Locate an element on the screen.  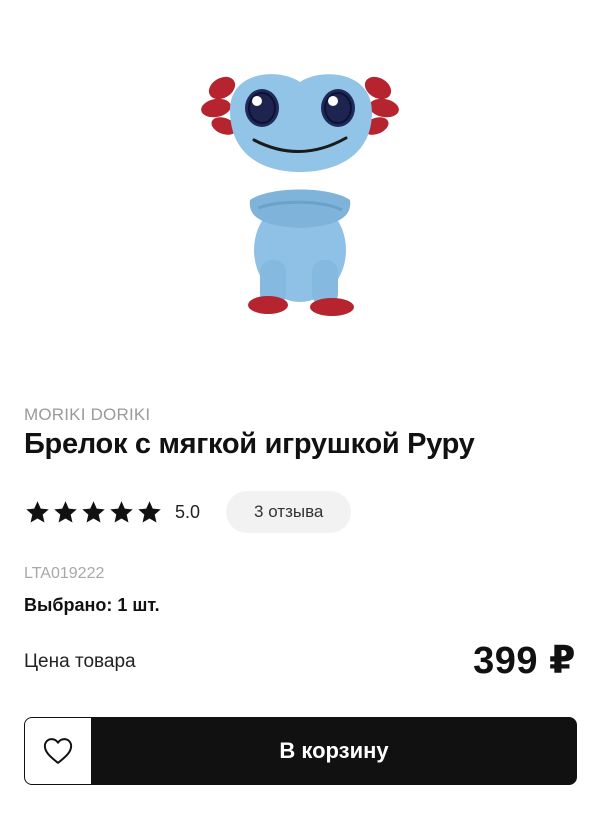
rating-value: 5.0 is located at coordinates (188, 511).